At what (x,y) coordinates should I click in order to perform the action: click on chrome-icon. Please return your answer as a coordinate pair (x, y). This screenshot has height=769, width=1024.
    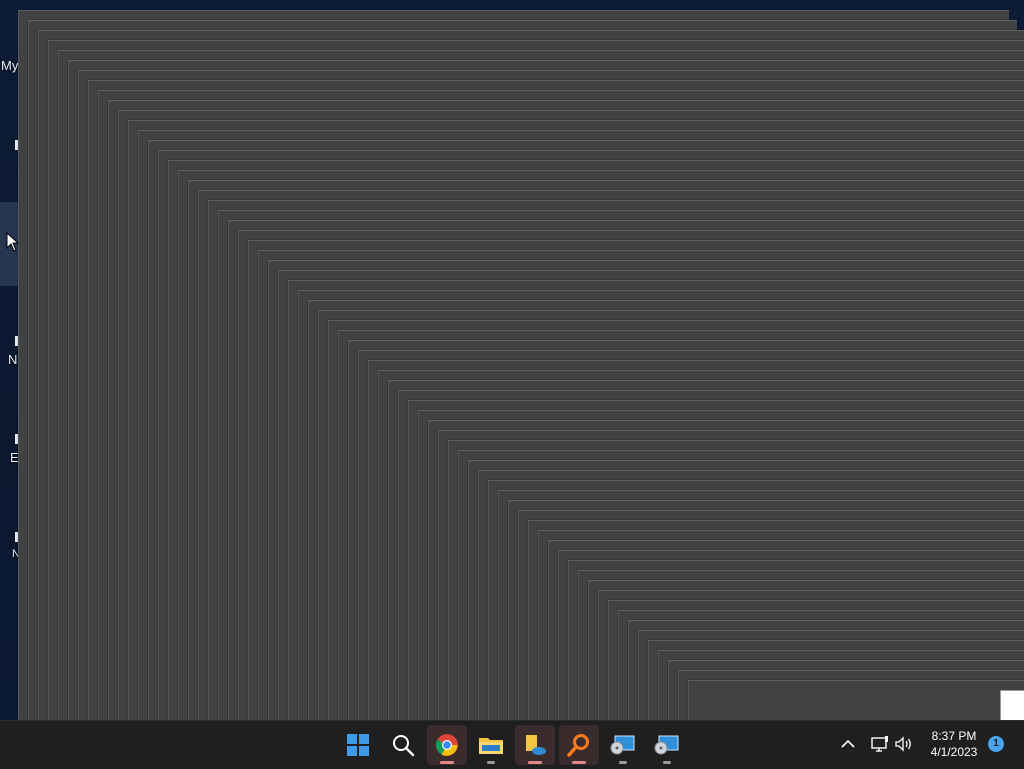
    Looking at the image, I should click on (446, 745).